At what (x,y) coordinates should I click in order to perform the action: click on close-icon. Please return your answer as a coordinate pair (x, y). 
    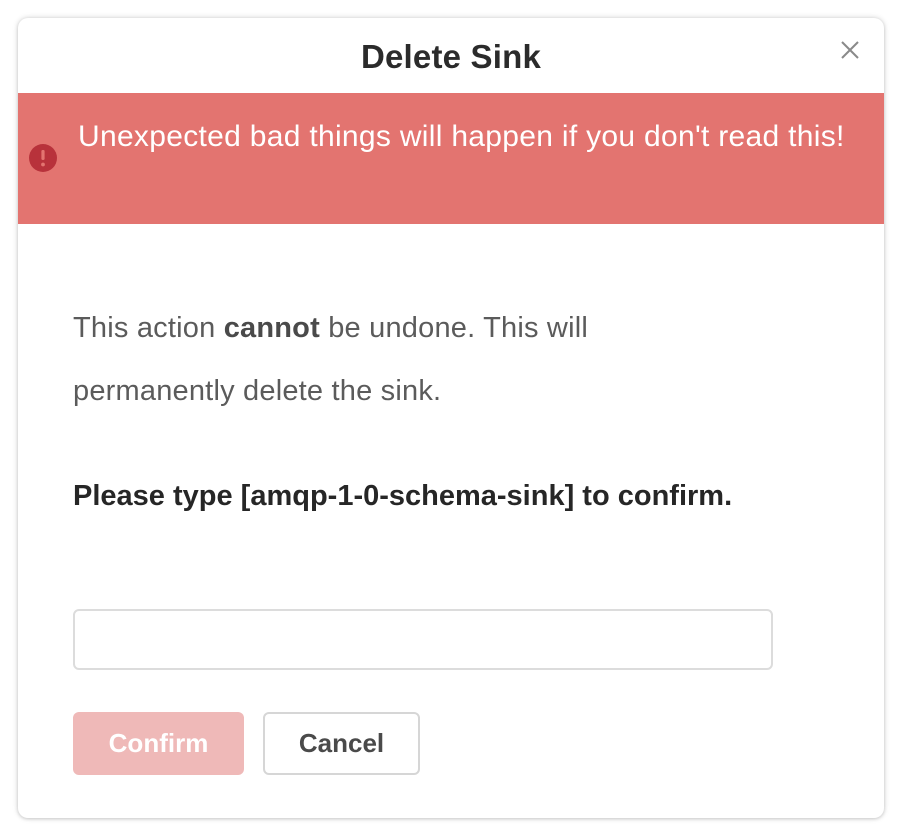
    Looking at the image, I should click on (850, 50).